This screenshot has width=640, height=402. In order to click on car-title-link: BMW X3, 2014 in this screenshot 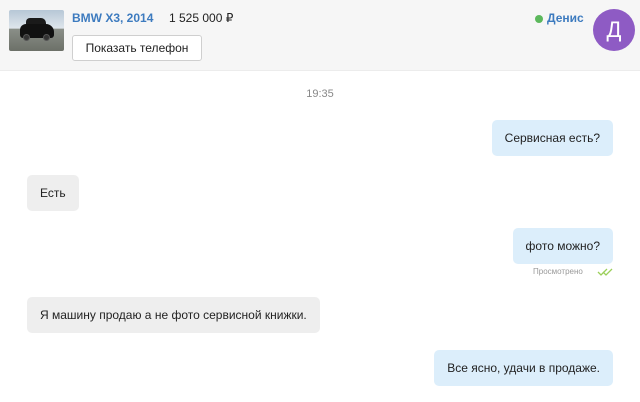, I will do `click(112, 18)`.